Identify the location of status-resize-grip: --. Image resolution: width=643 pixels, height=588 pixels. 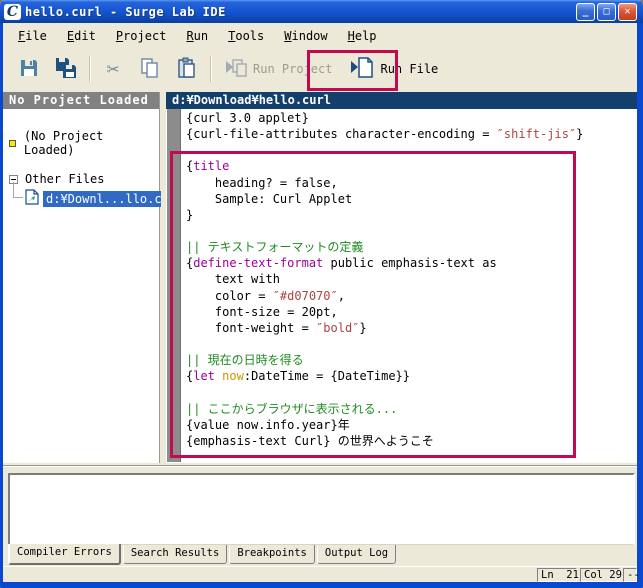
(631, 574).